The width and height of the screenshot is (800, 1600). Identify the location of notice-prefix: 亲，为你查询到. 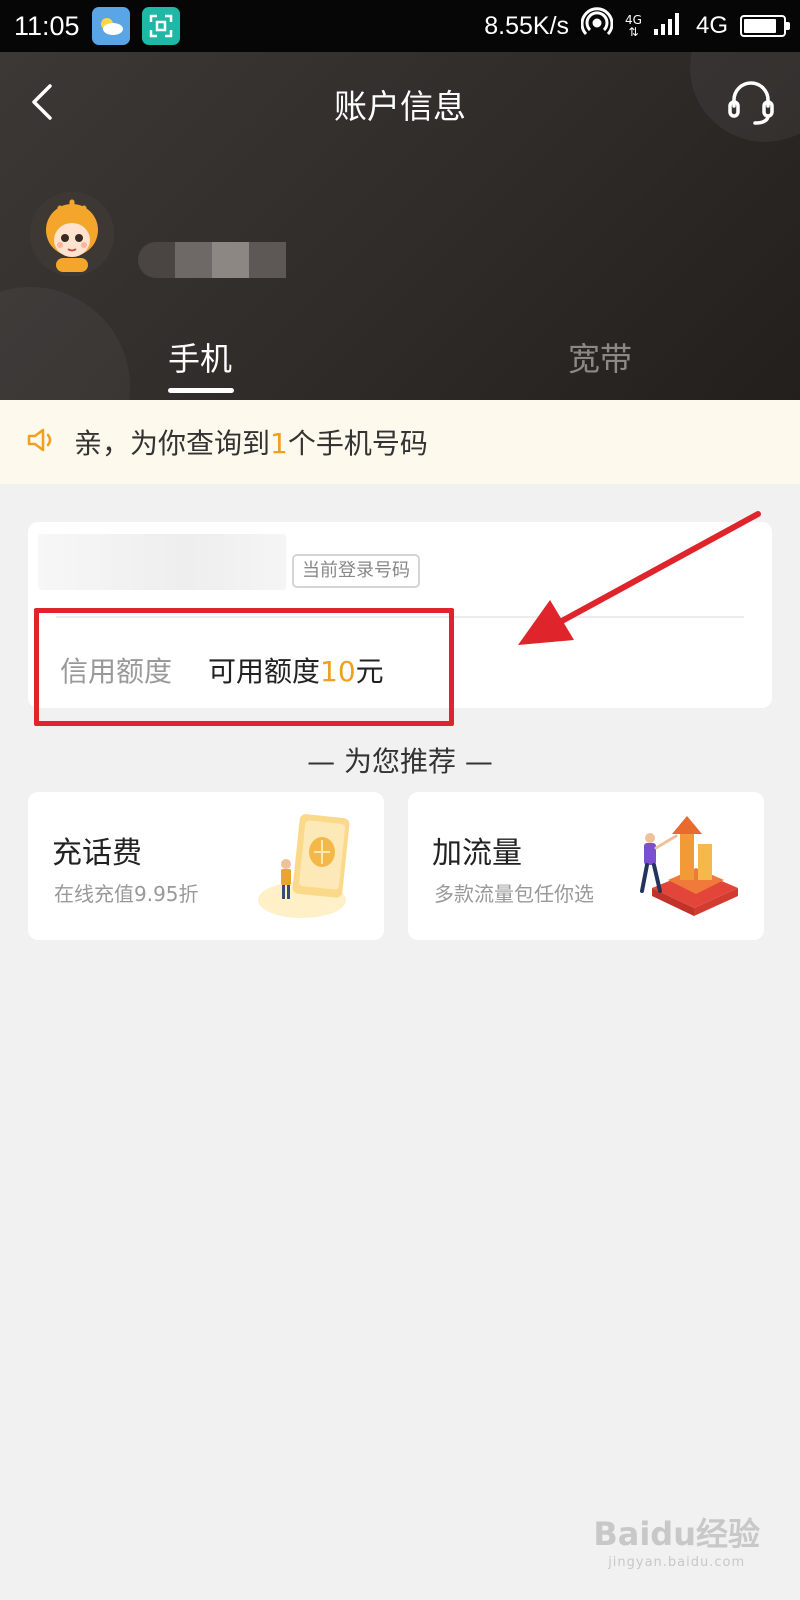
(172, 443).